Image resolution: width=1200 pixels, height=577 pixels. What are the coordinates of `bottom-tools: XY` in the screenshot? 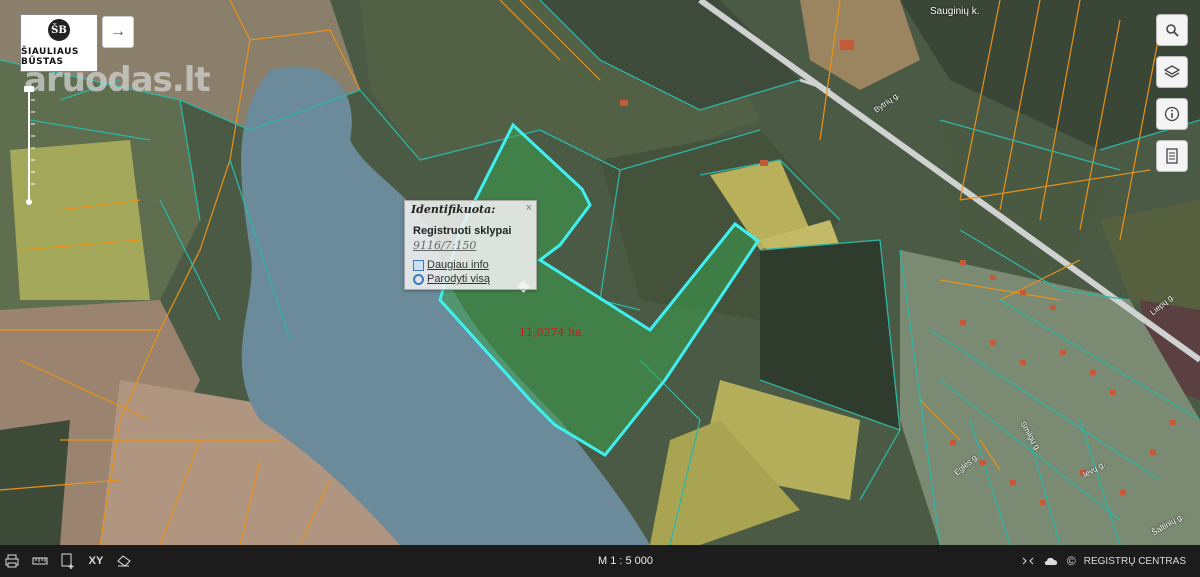 It's located at (68, 561).